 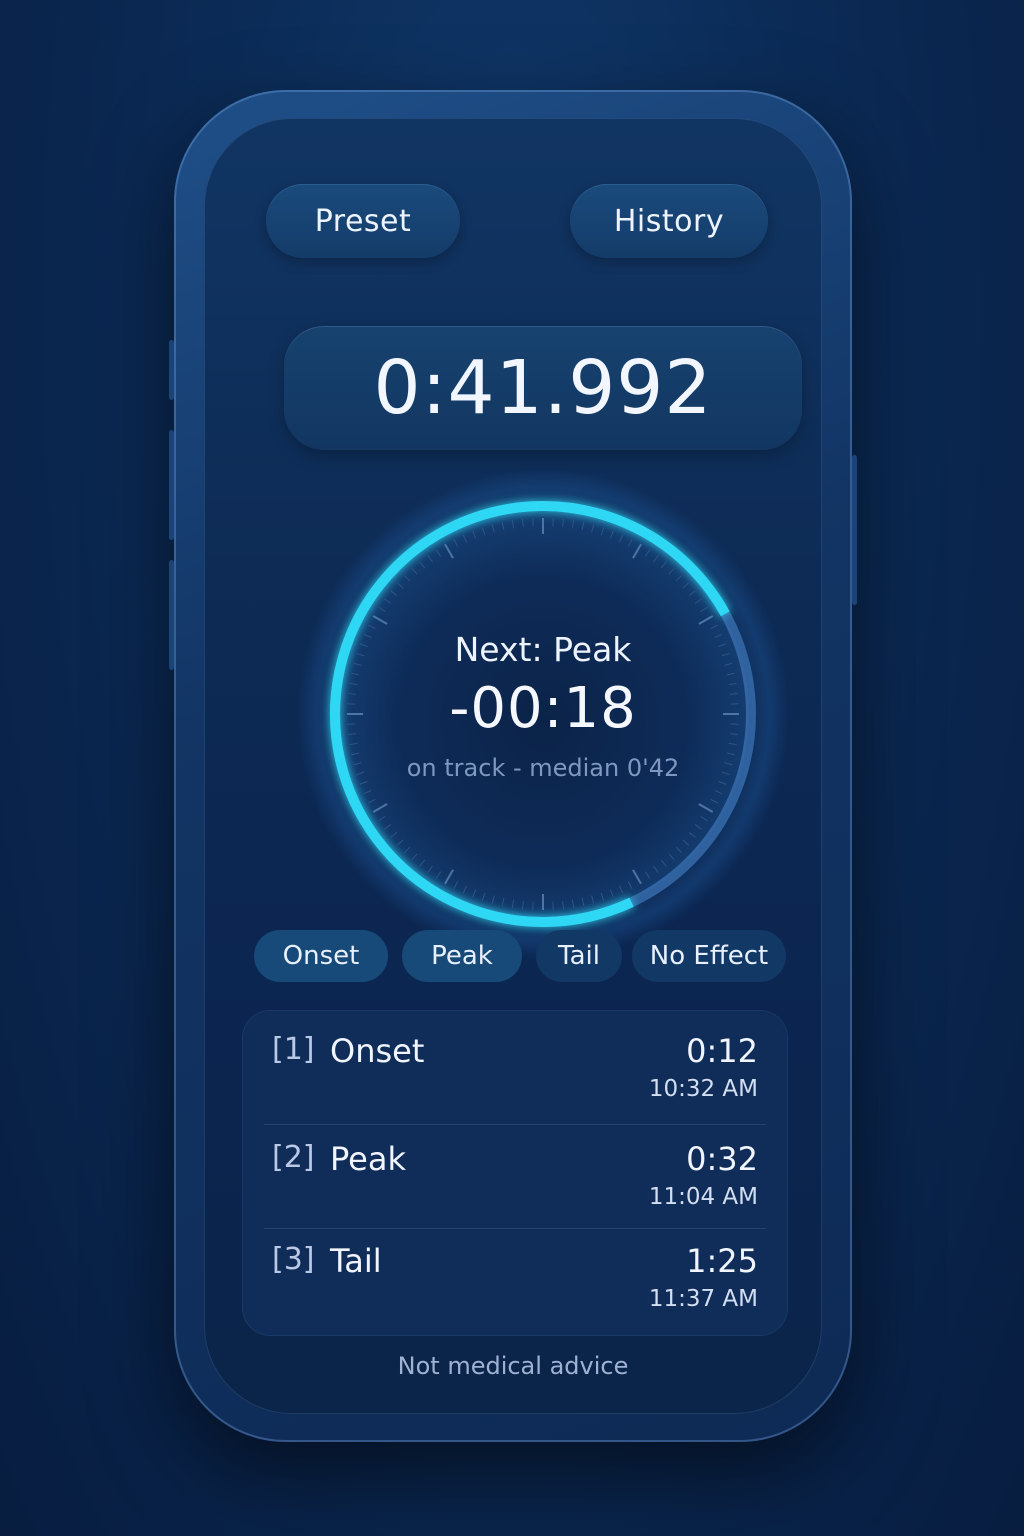 I want to click on next-phase-label: Next: Peak, so click(x=543, y=649).